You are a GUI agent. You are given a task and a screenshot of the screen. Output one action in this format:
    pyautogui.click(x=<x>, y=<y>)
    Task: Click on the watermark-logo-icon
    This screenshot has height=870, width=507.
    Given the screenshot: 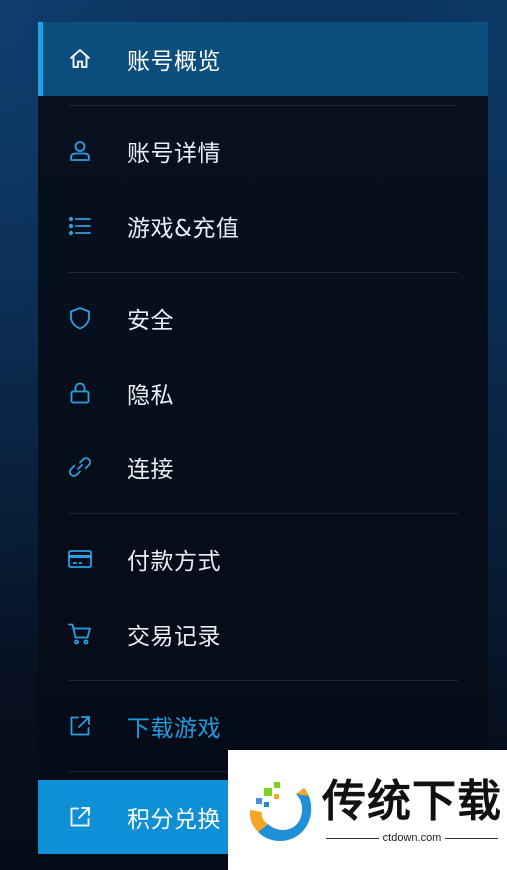 What is the action you would take?
    pyautogui.click(x=282, y=812)
    